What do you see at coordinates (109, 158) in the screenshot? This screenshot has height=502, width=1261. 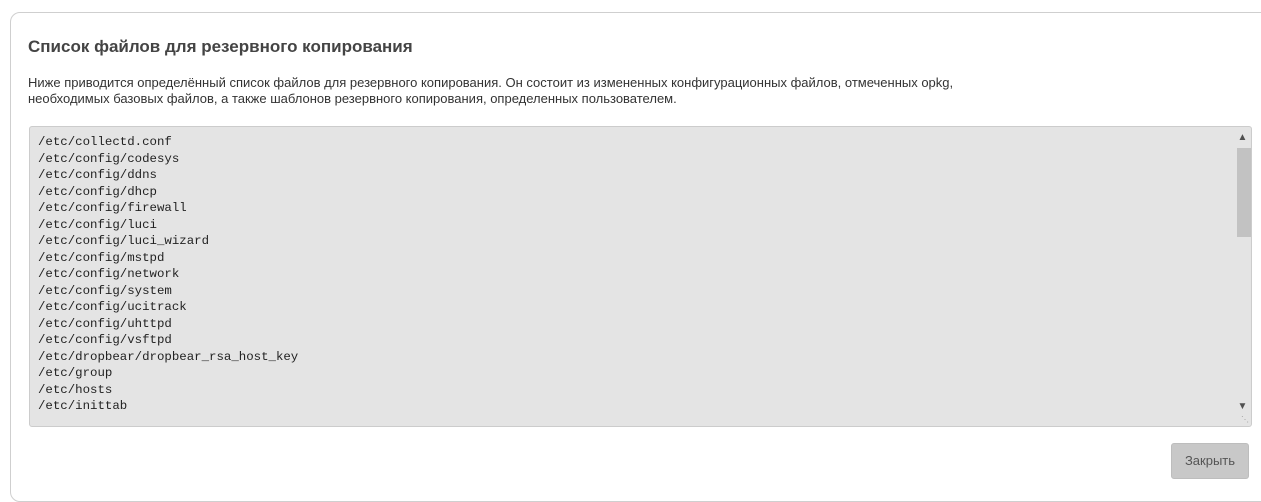 I see `file-list-item: /etc/config/codesys` at bounding box center [109, 158].